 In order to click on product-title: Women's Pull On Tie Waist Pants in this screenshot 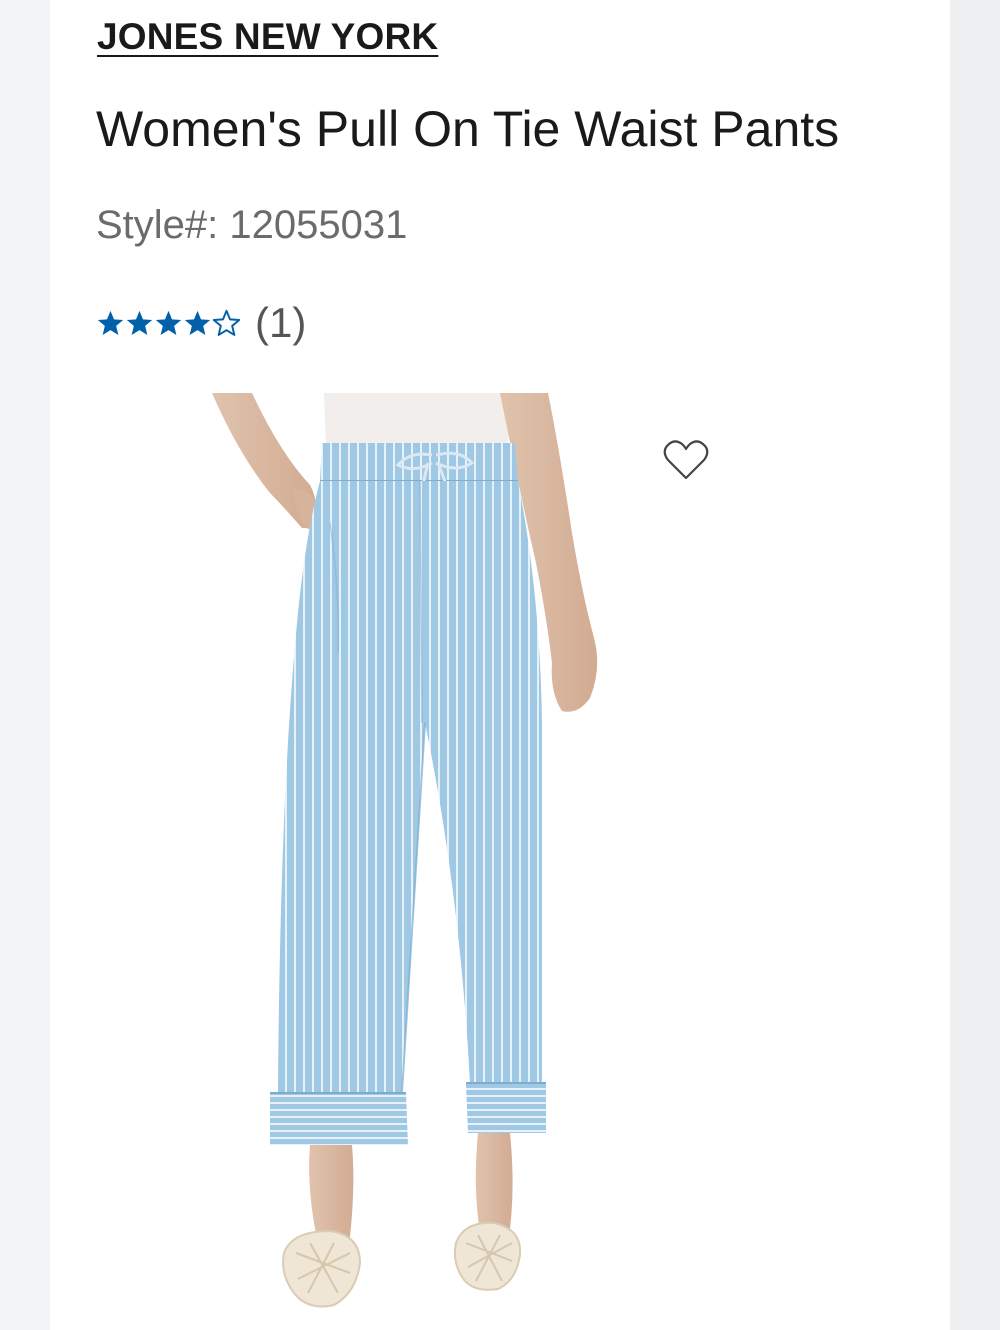, I will do `click(468, 129)`.